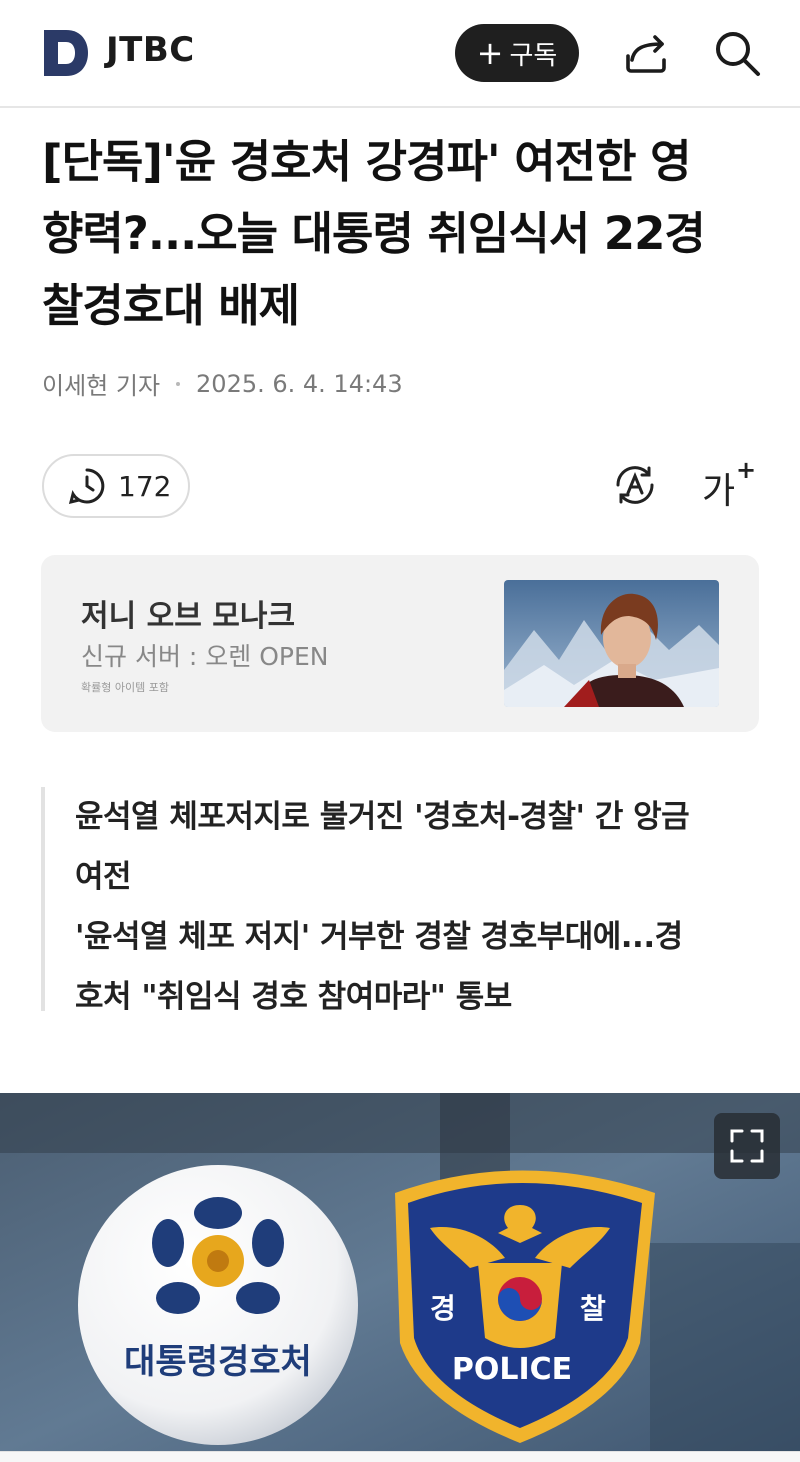 This screenshot has height=1462, width=800. I want to click on badge-left-text: 경, so click(443, 1308).